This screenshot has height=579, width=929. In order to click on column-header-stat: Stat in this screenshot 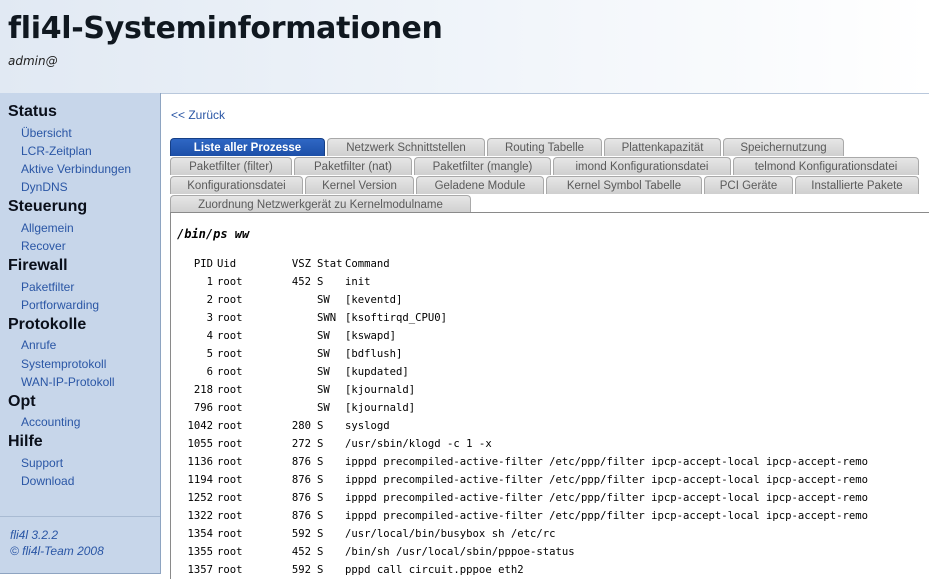, I will do `click(330, 264)`.